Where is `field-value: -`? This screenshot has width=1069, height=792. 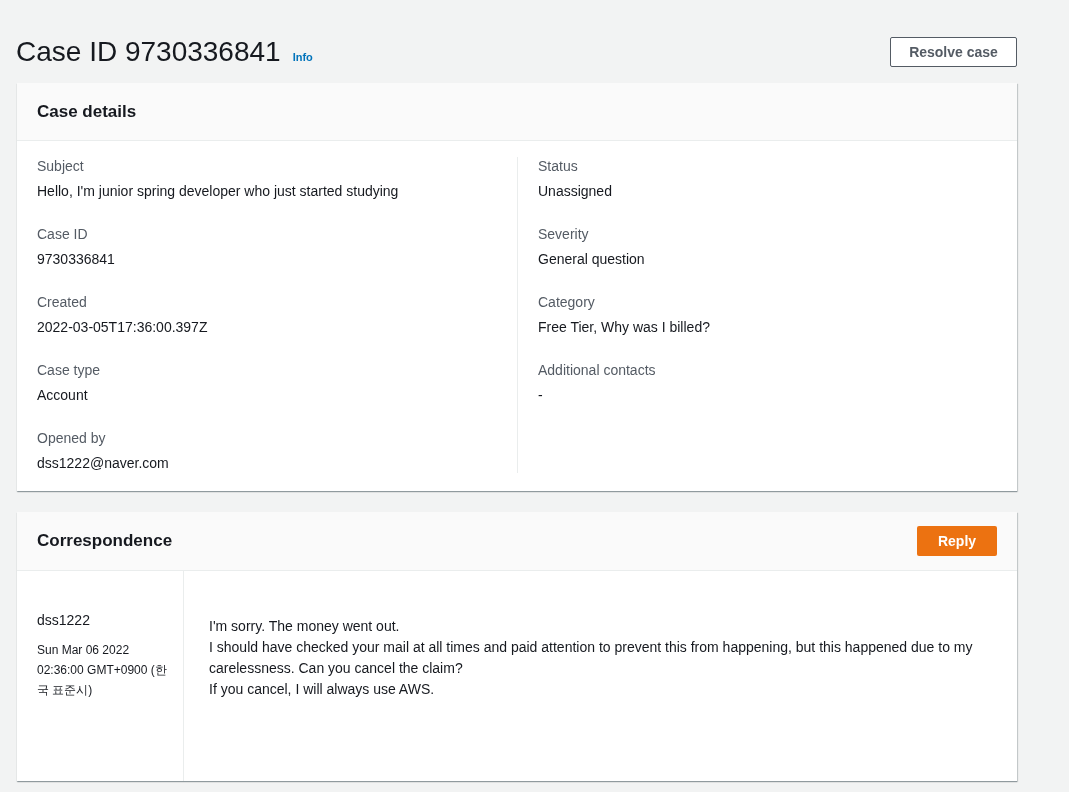
field-value: - is located at coordinates (541, 395).